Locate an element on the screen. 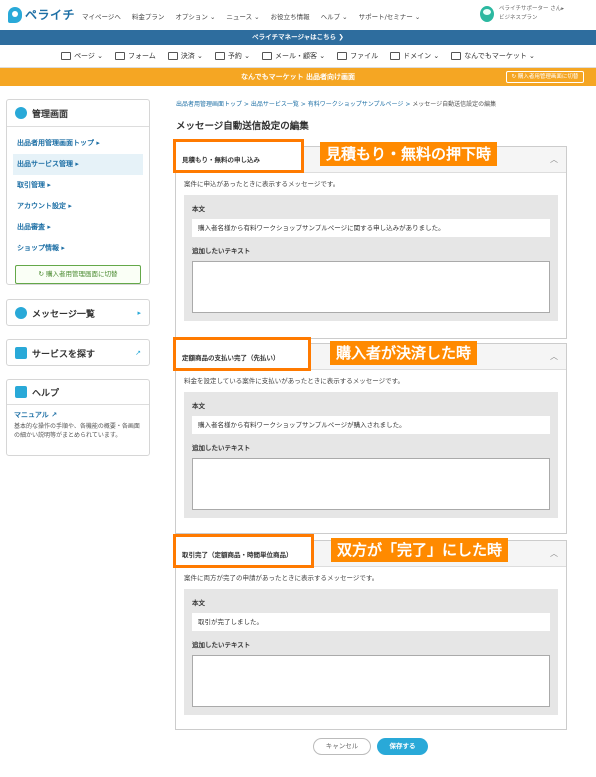  sidebar-item-transactions: 取引管理 ▸ is located at coordinates (78, 185).